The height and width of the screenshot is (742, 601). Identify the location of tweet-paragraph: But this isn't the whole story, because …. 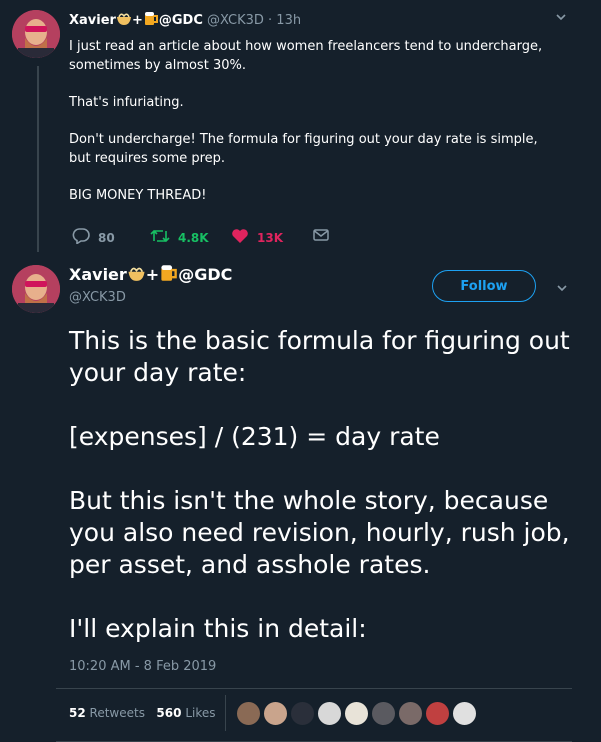
(319, 532).